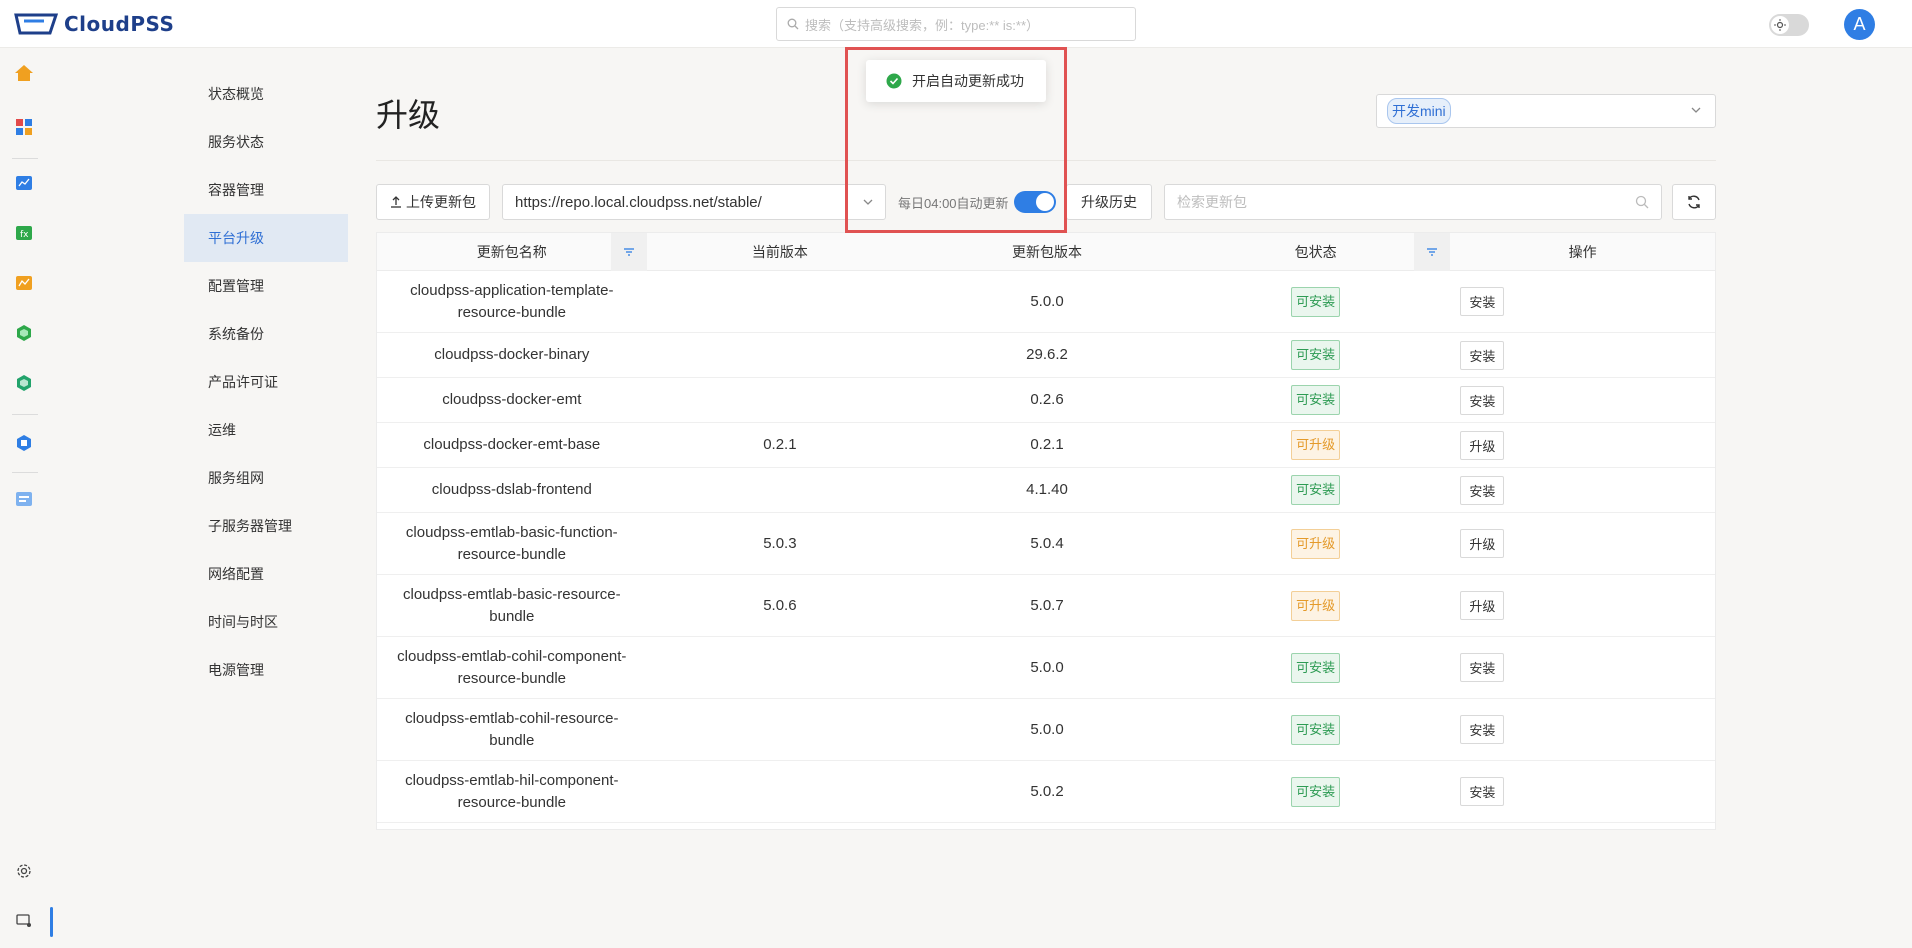  I want to click on admin-panel-icon, so click(24, 921).